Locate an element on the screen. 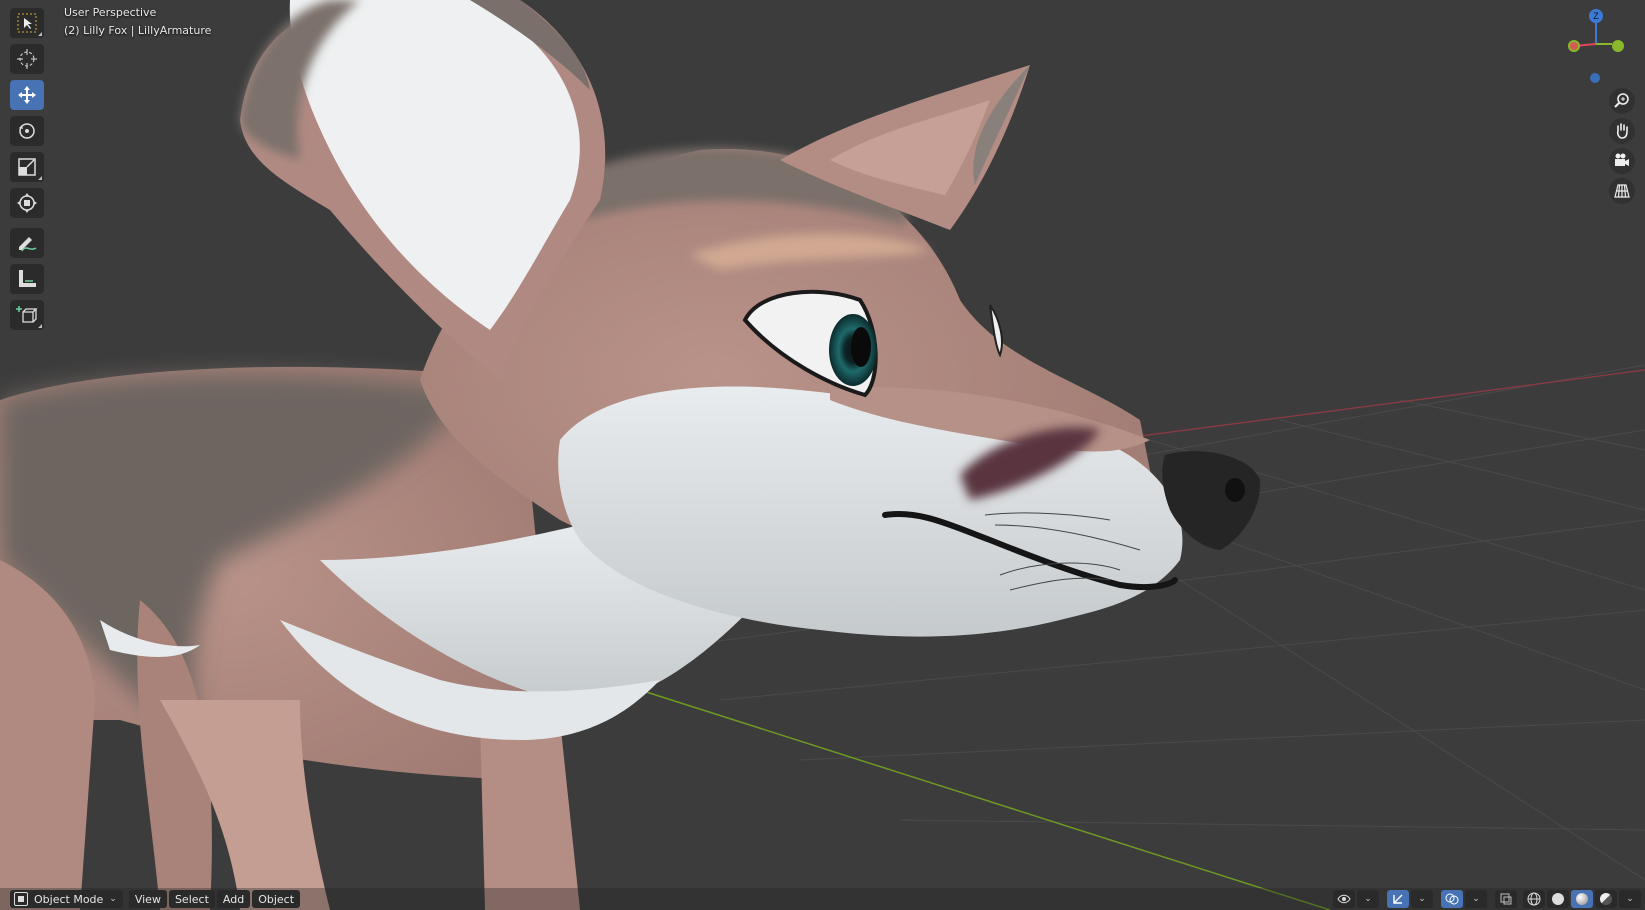  gizmo-toggle-button is located at coordinates (1398, 899).